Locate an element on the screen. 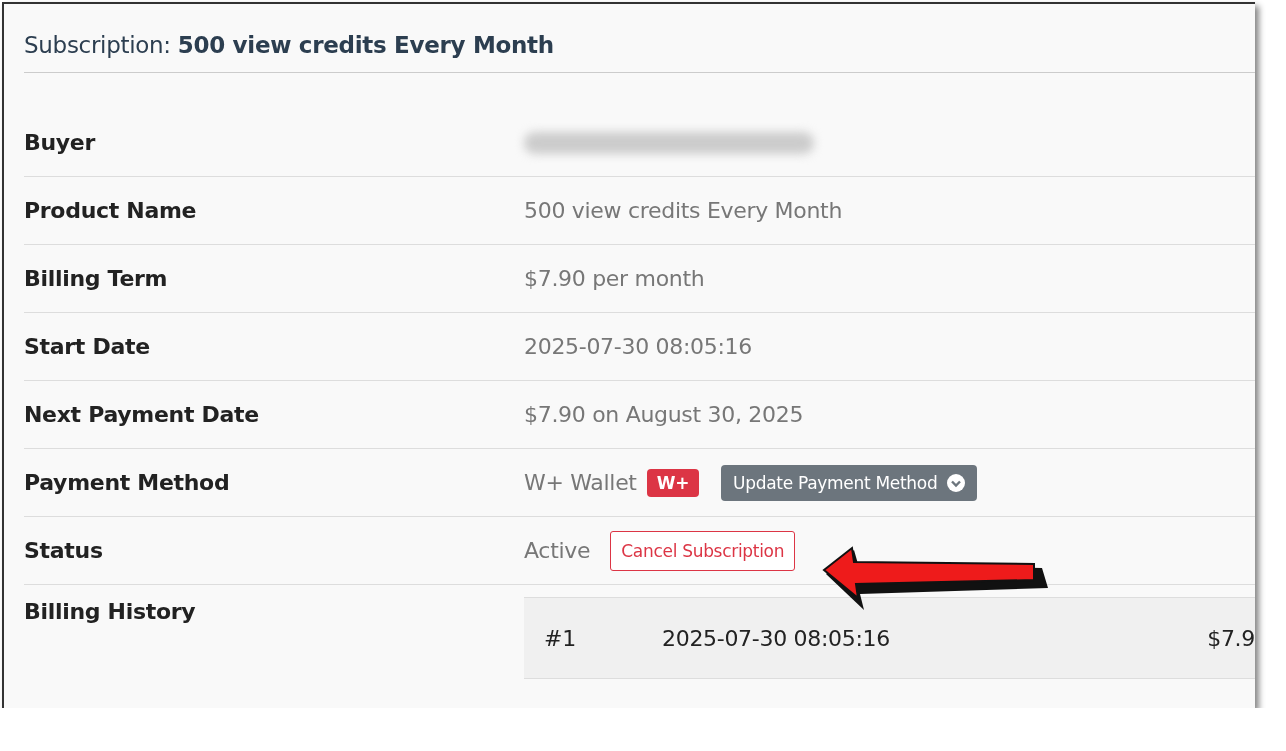 This screenshot has width=1286, height=751. field-label: Payment Method is located at coordinates (127, 482).